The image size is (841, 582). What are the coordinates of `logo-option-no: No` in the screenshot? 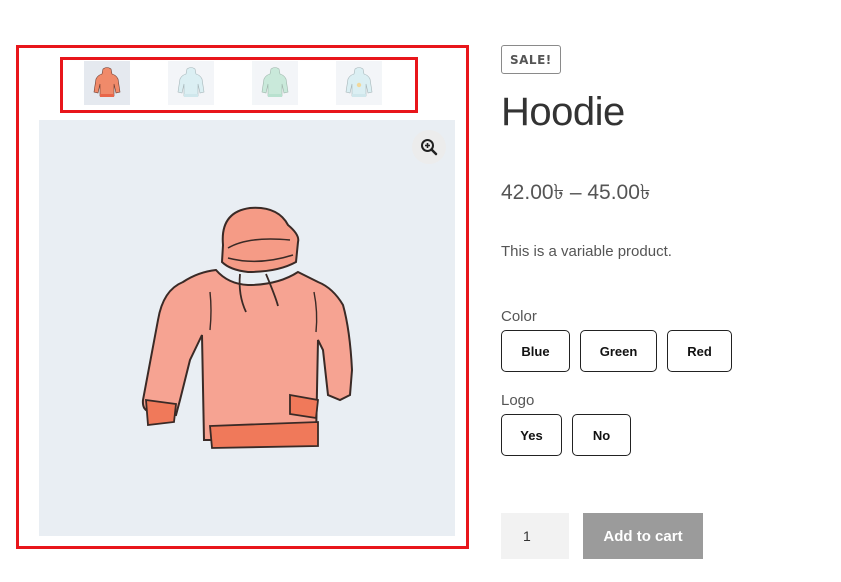 It's located at (601, 435).